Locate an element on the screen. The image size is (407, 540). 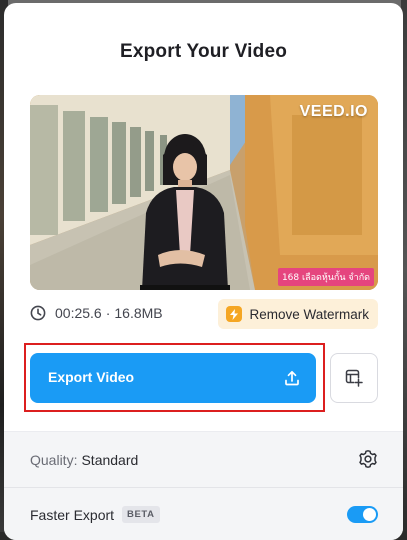
add-to-template-button is located at coordinates (354, 378).